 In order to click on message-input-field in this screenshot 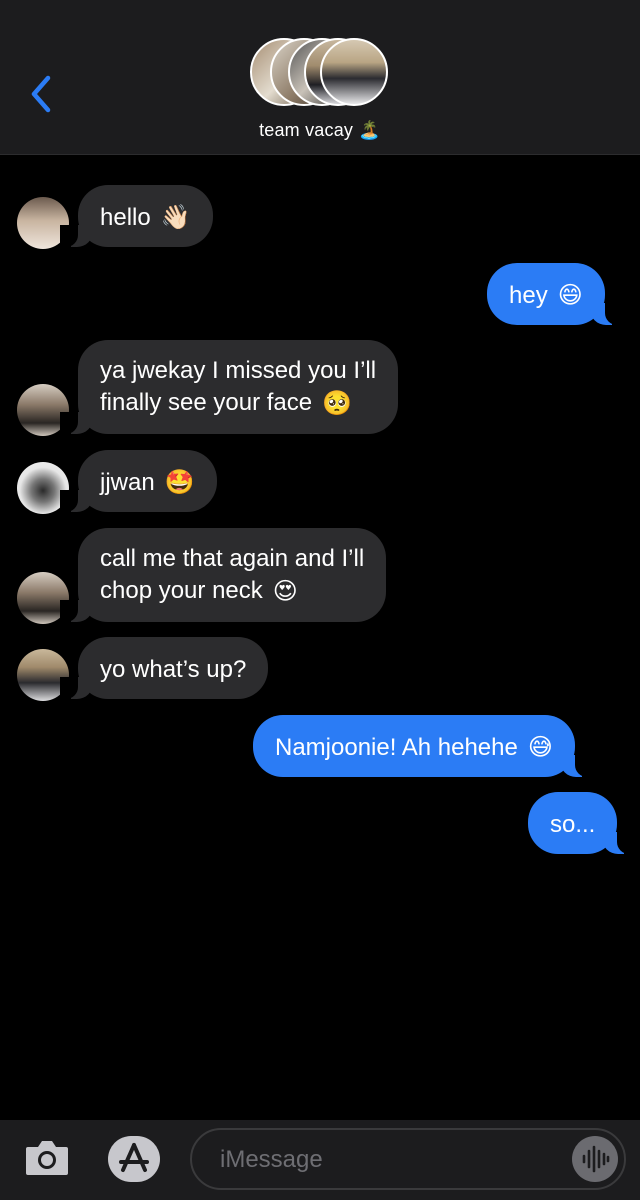, I will do `click(408, 1159)`.